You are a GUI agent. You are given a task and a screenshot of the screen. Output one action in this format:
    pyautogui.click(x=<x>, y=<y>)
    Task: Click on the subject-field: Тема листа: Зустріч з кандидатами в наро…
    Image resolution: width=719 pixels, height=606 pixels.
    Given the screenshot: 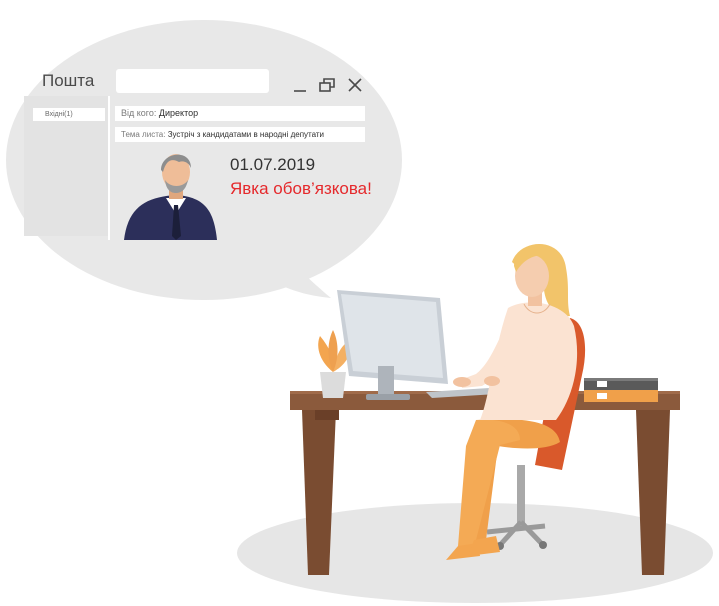 What is the action you would take?
    pyautogui.click(x=240, y=134)
    